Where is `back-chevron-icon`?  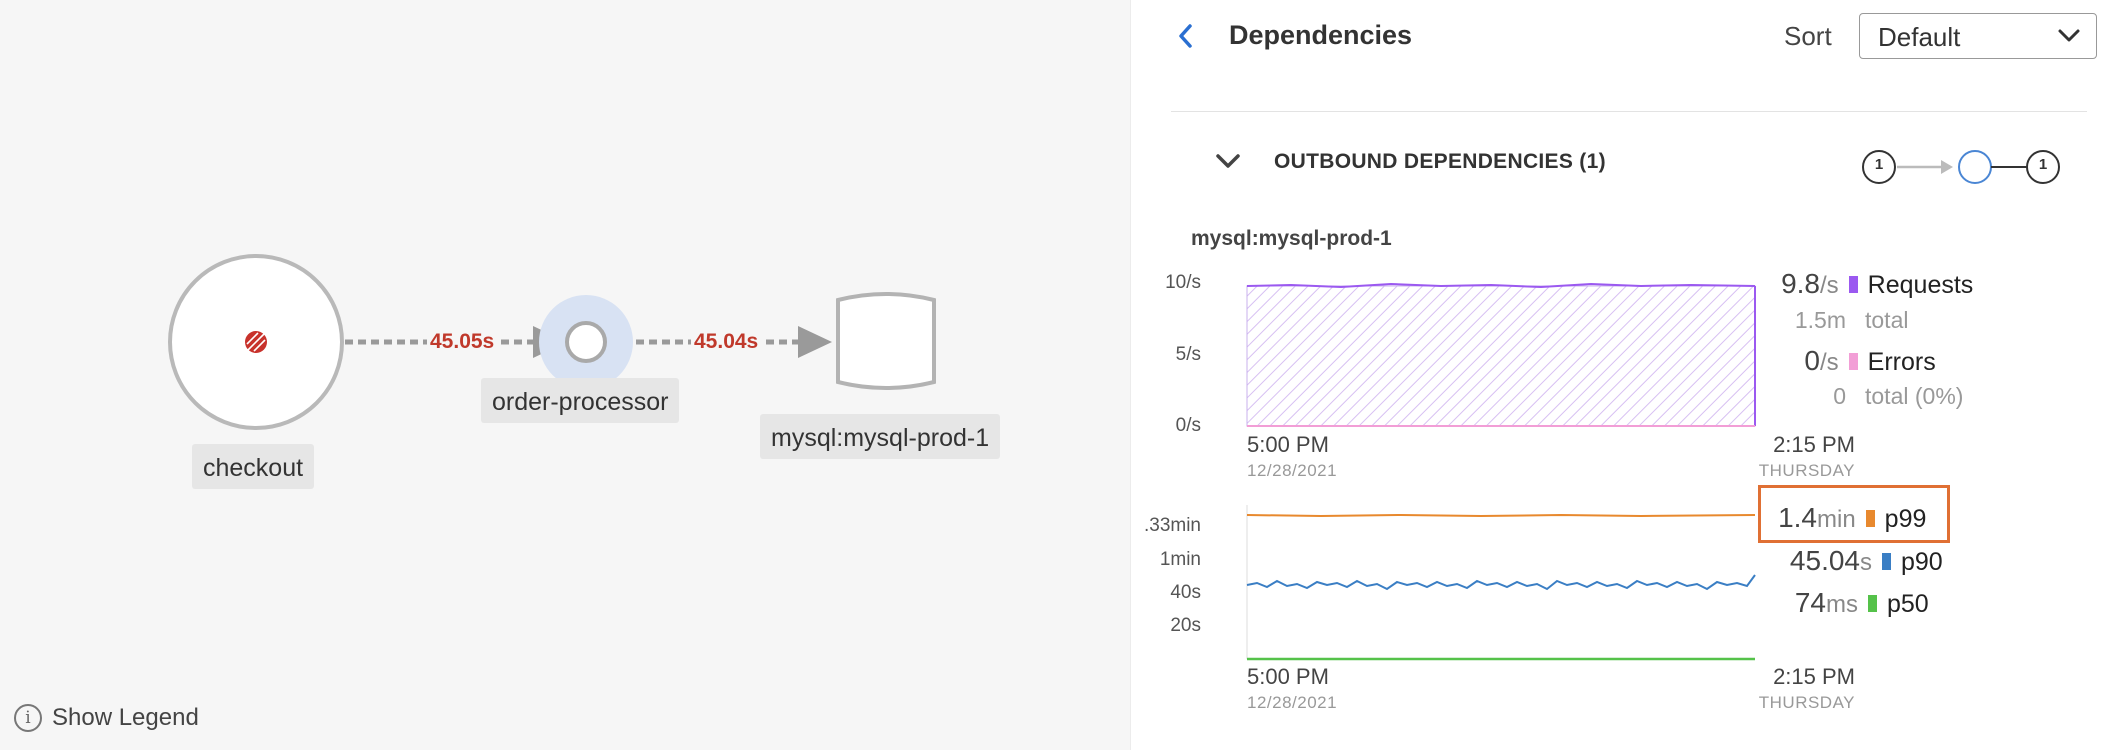
back-chevron-icon is located at coordinates (1186, 36).